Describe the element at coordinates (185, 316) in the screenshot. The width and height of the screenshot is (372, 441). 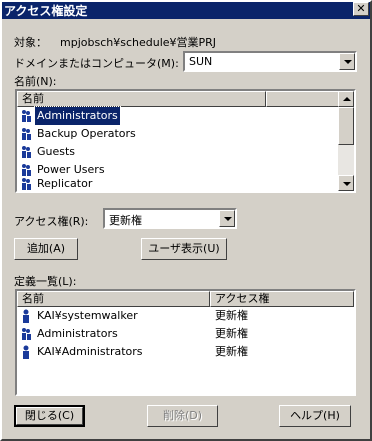
I see `table-row: KAI¥systemwalker 更新権` at that location.